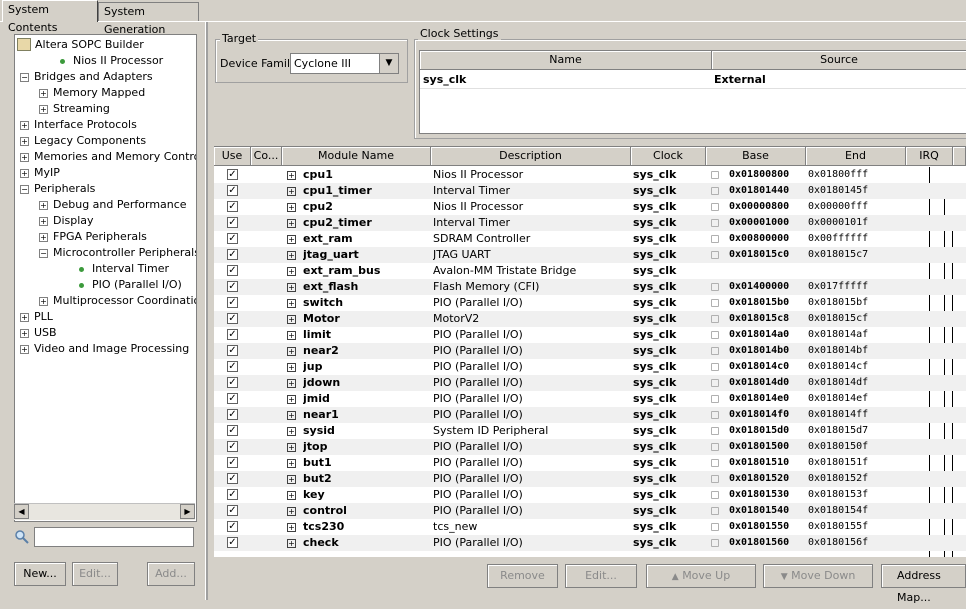 The image size is (966, 609). I want to click on base-address-cell, so click(767, 271).